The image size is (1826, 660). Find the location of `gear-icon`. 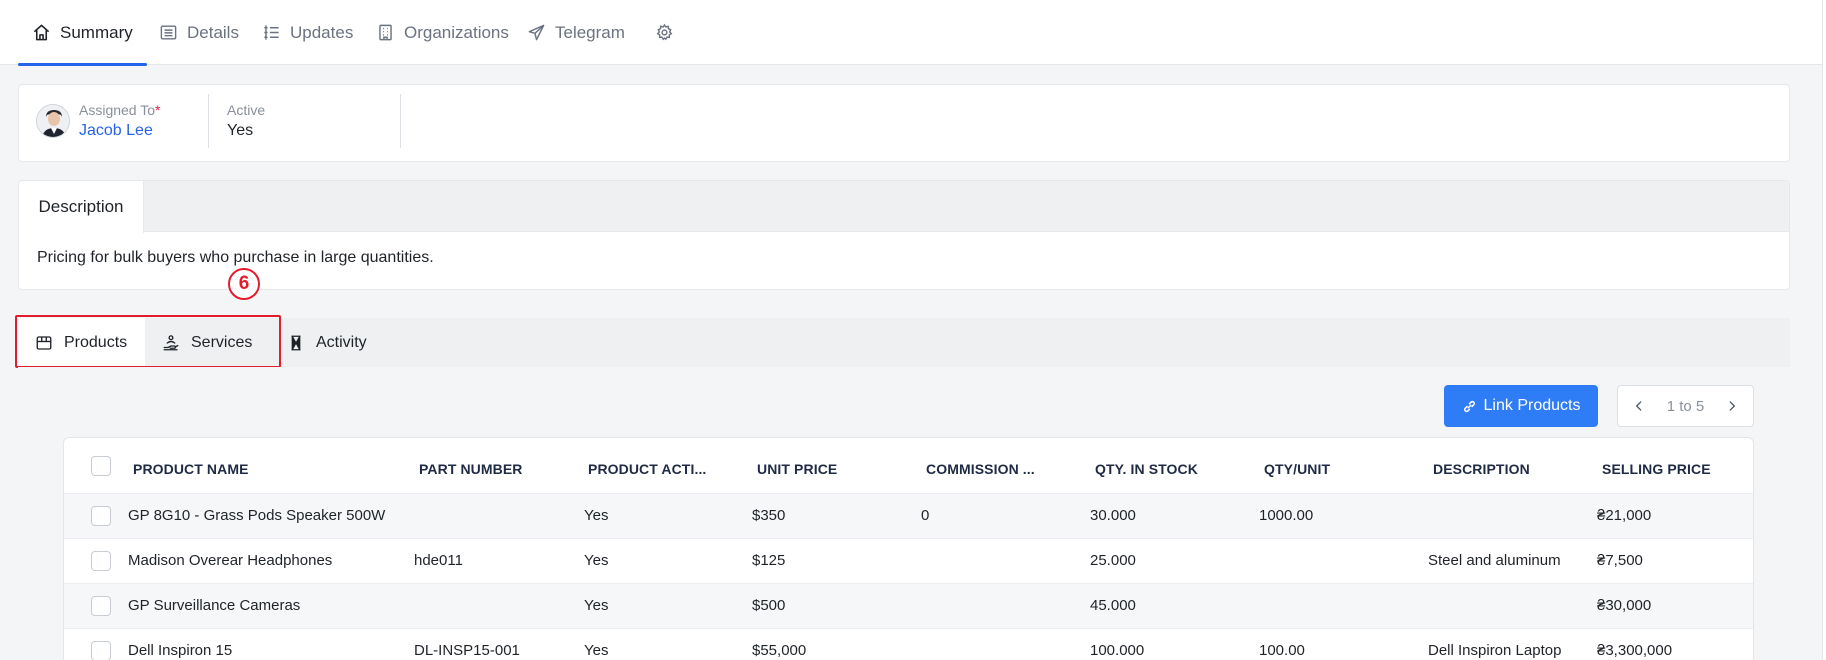

gear-icon is located at coordinates (664, 32).